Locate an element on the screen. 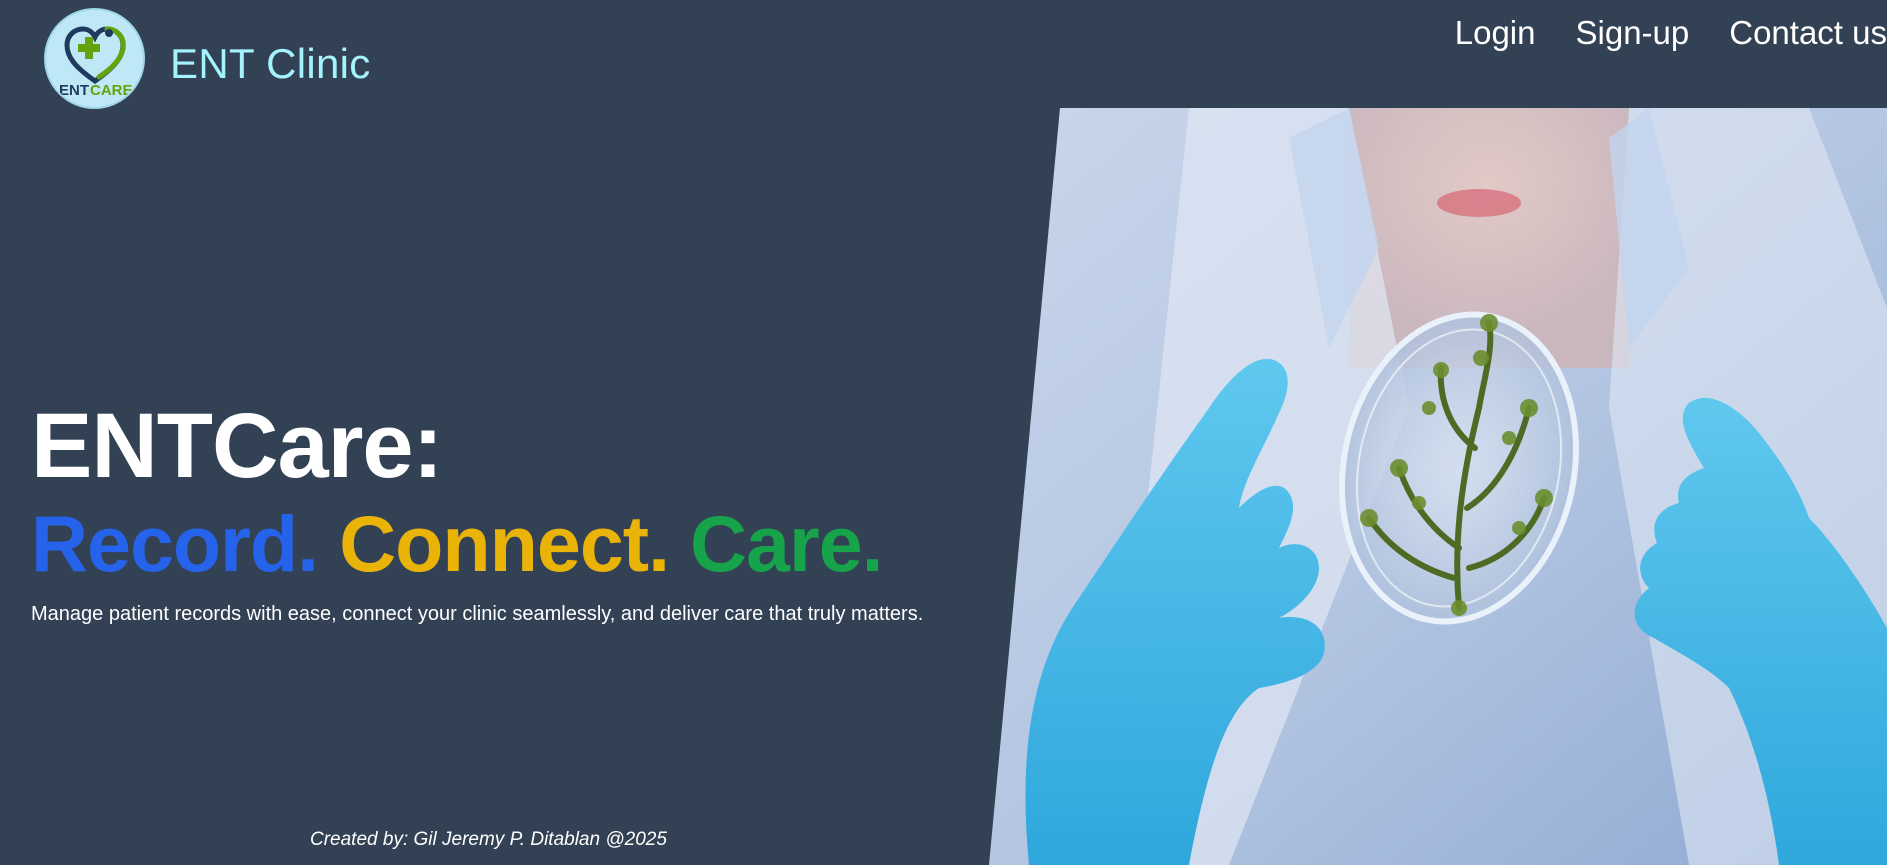 The image size is (1887, 865). entcare-logo: ENT CARE is located at coordinates (94, 58).